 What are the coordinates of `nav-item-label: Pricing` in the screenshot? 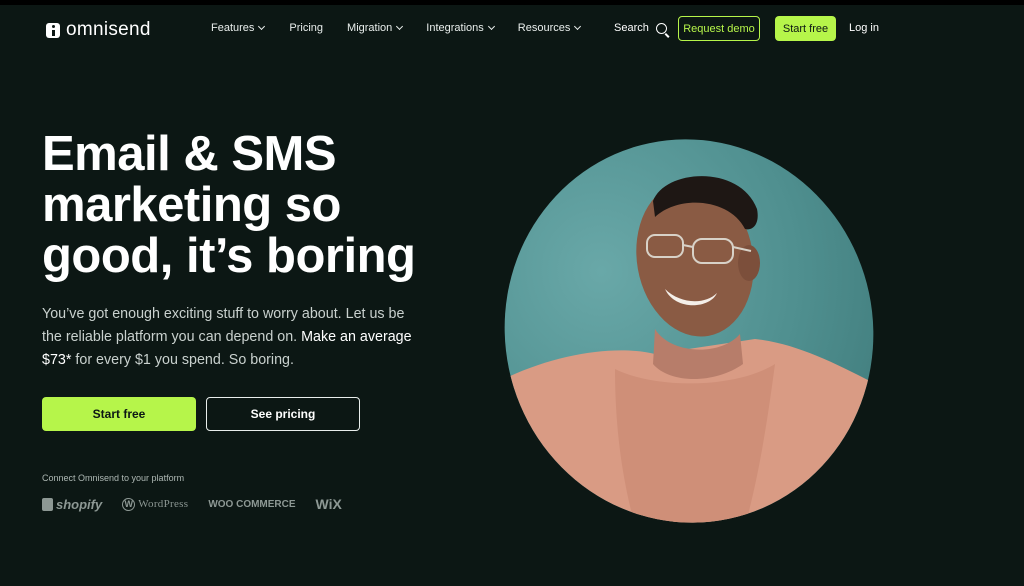 It's located at (306, 28).